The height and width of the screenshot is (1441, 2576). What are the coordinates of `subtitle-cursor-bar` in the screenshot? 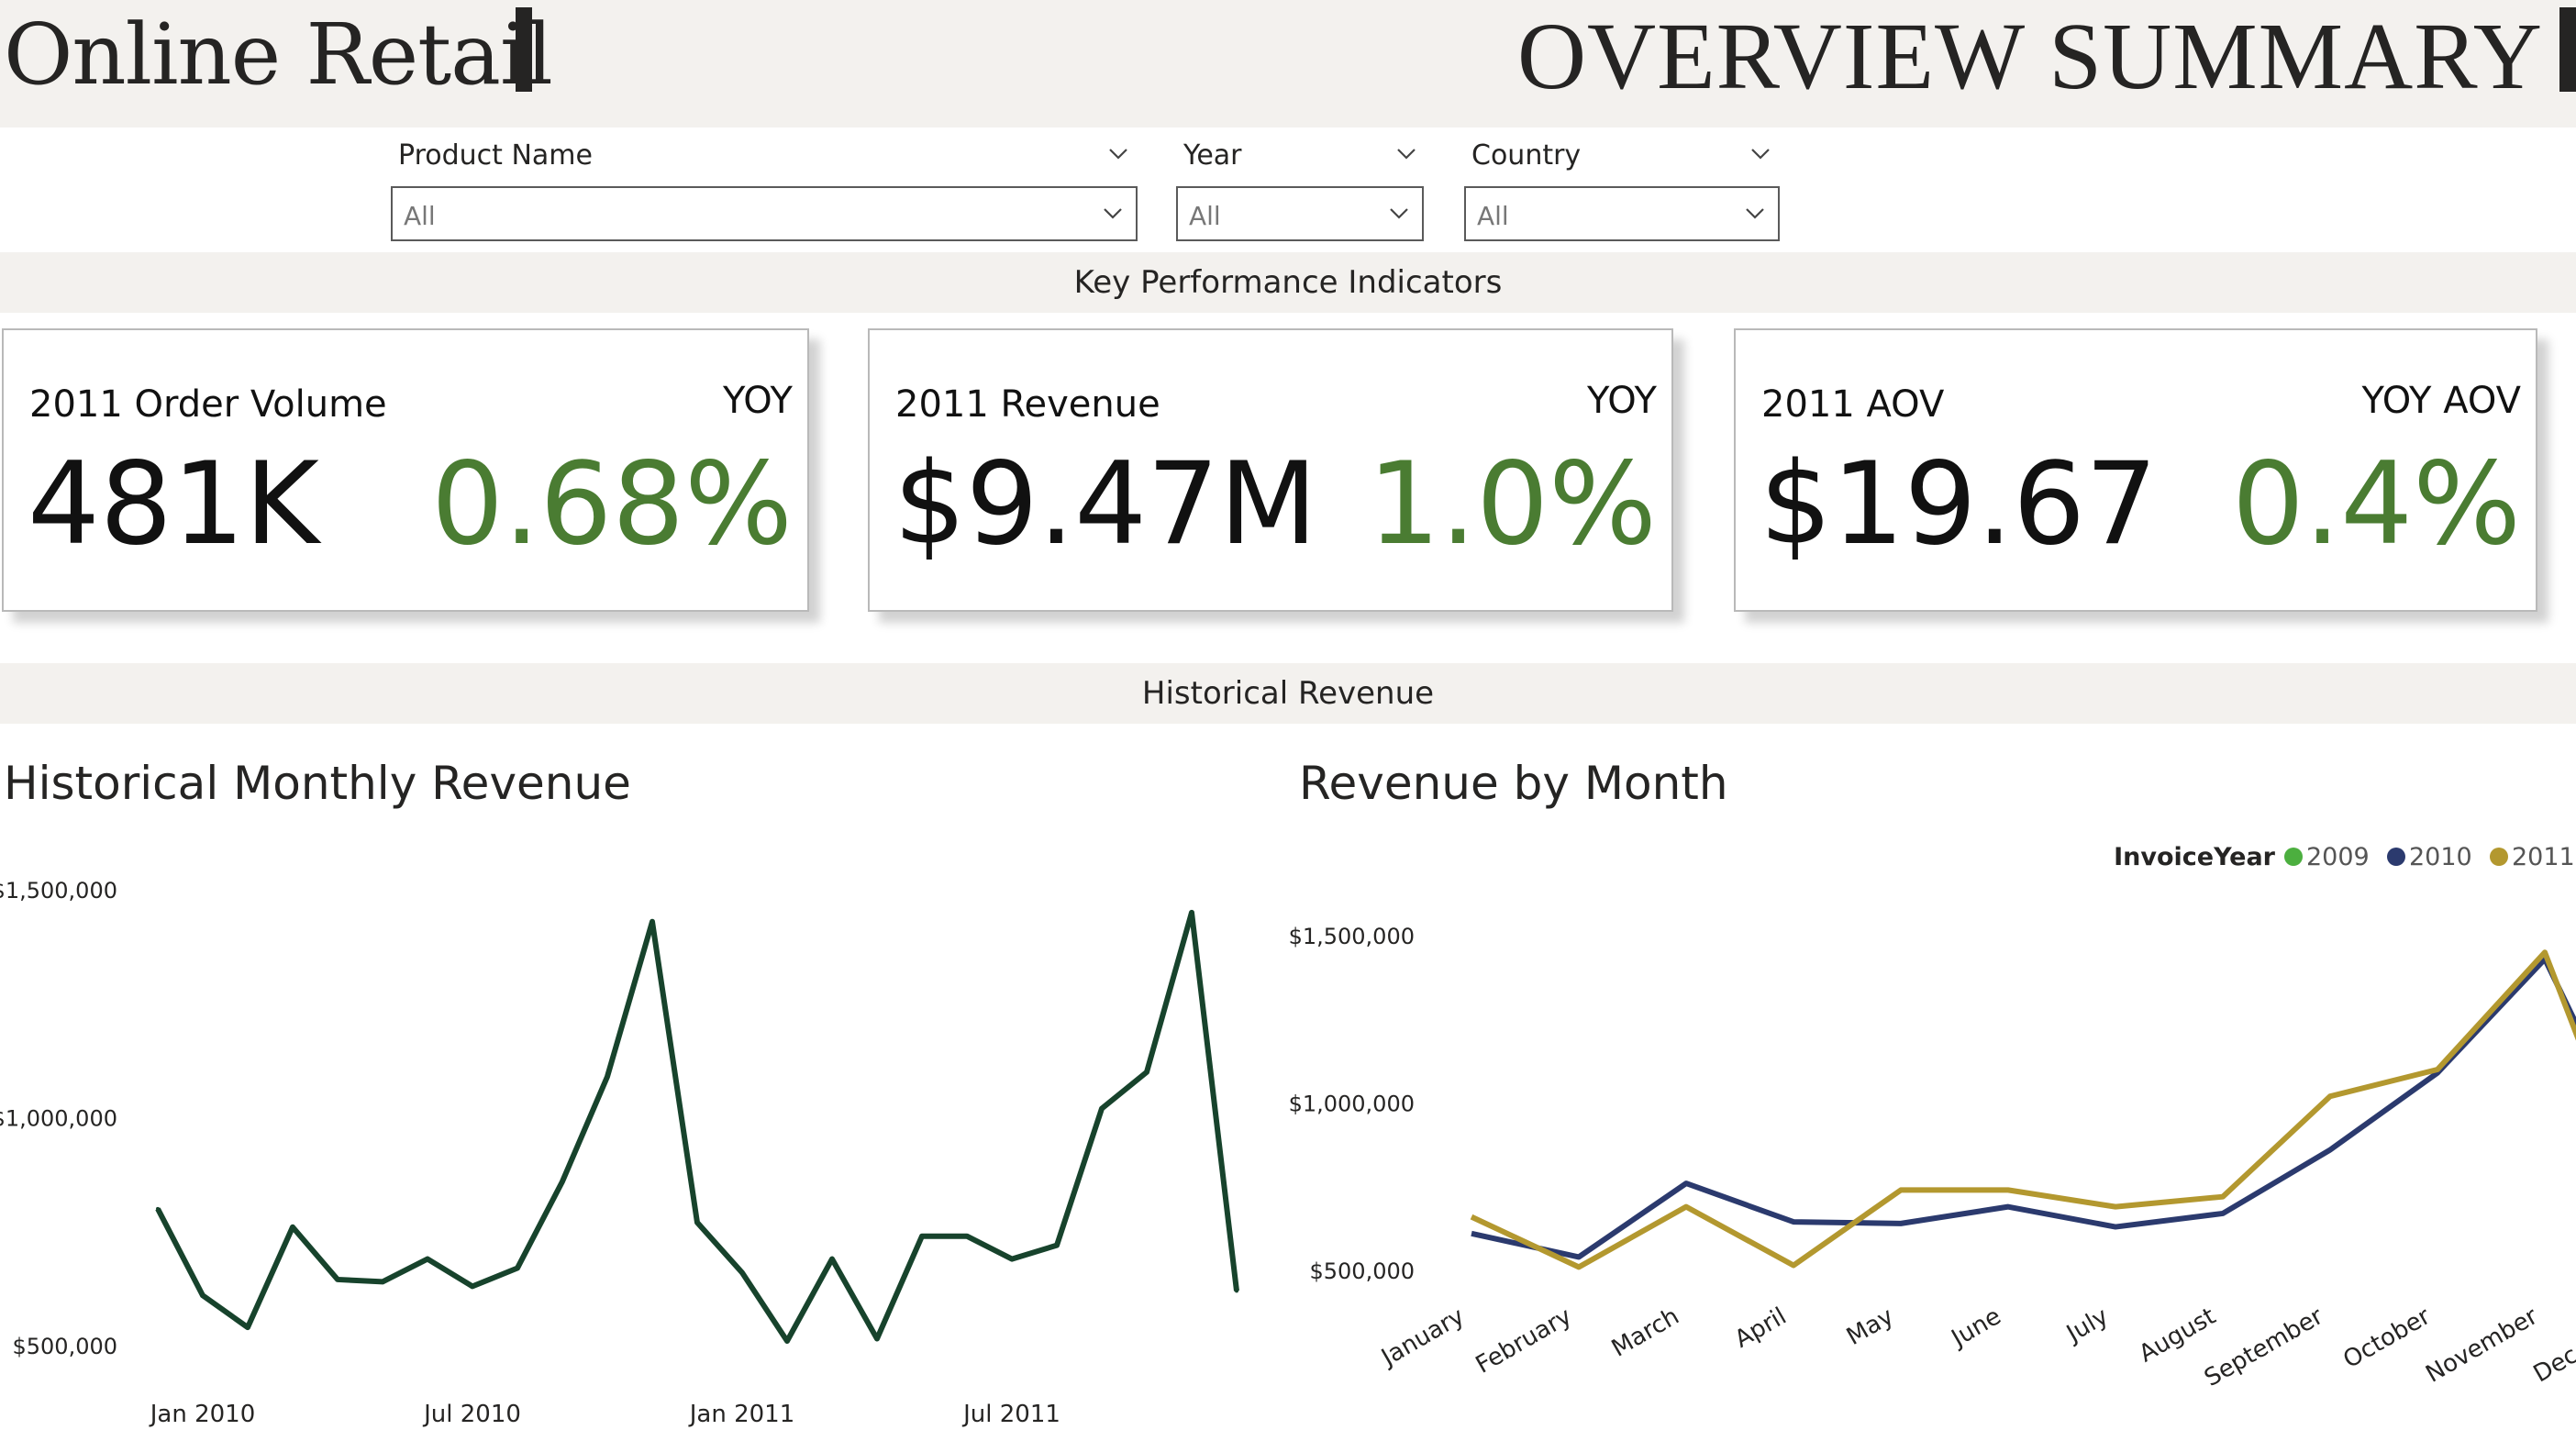 It's located at (2567, 49).